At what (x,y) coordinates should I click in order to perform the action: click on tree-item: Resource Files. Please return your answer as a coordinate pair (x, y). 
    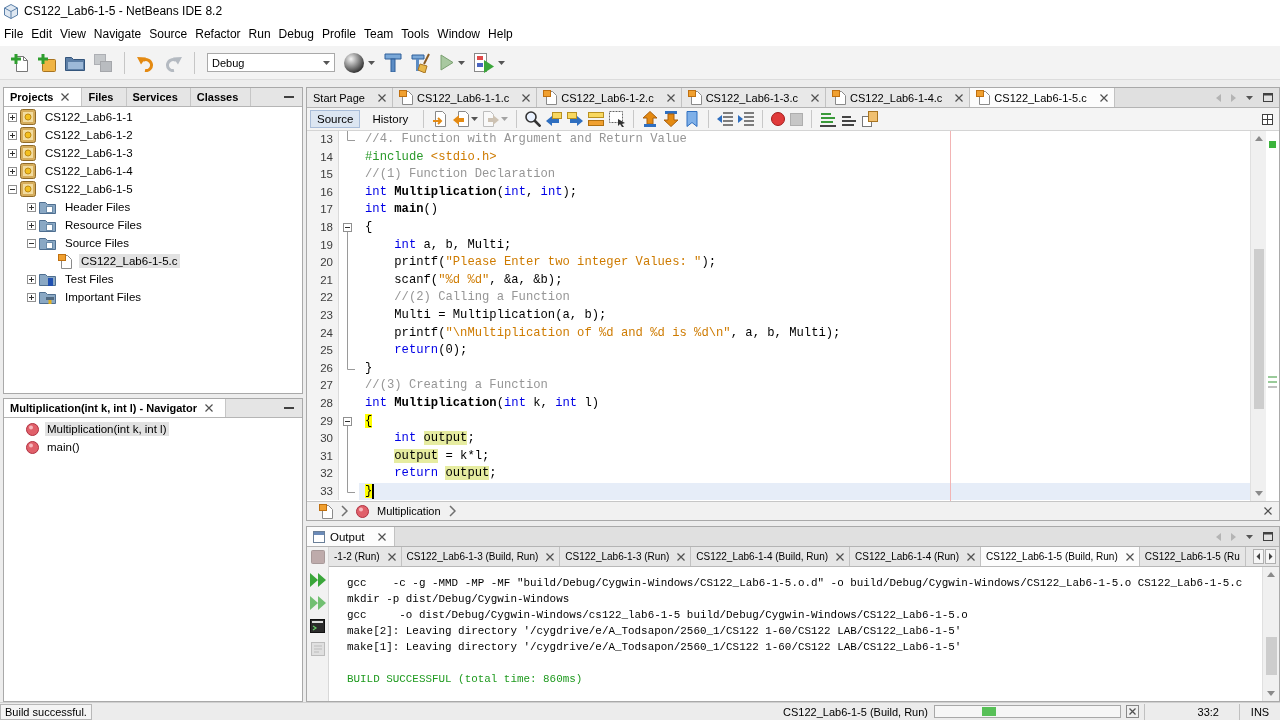
    Looking at the image, I should click on (103, 225).